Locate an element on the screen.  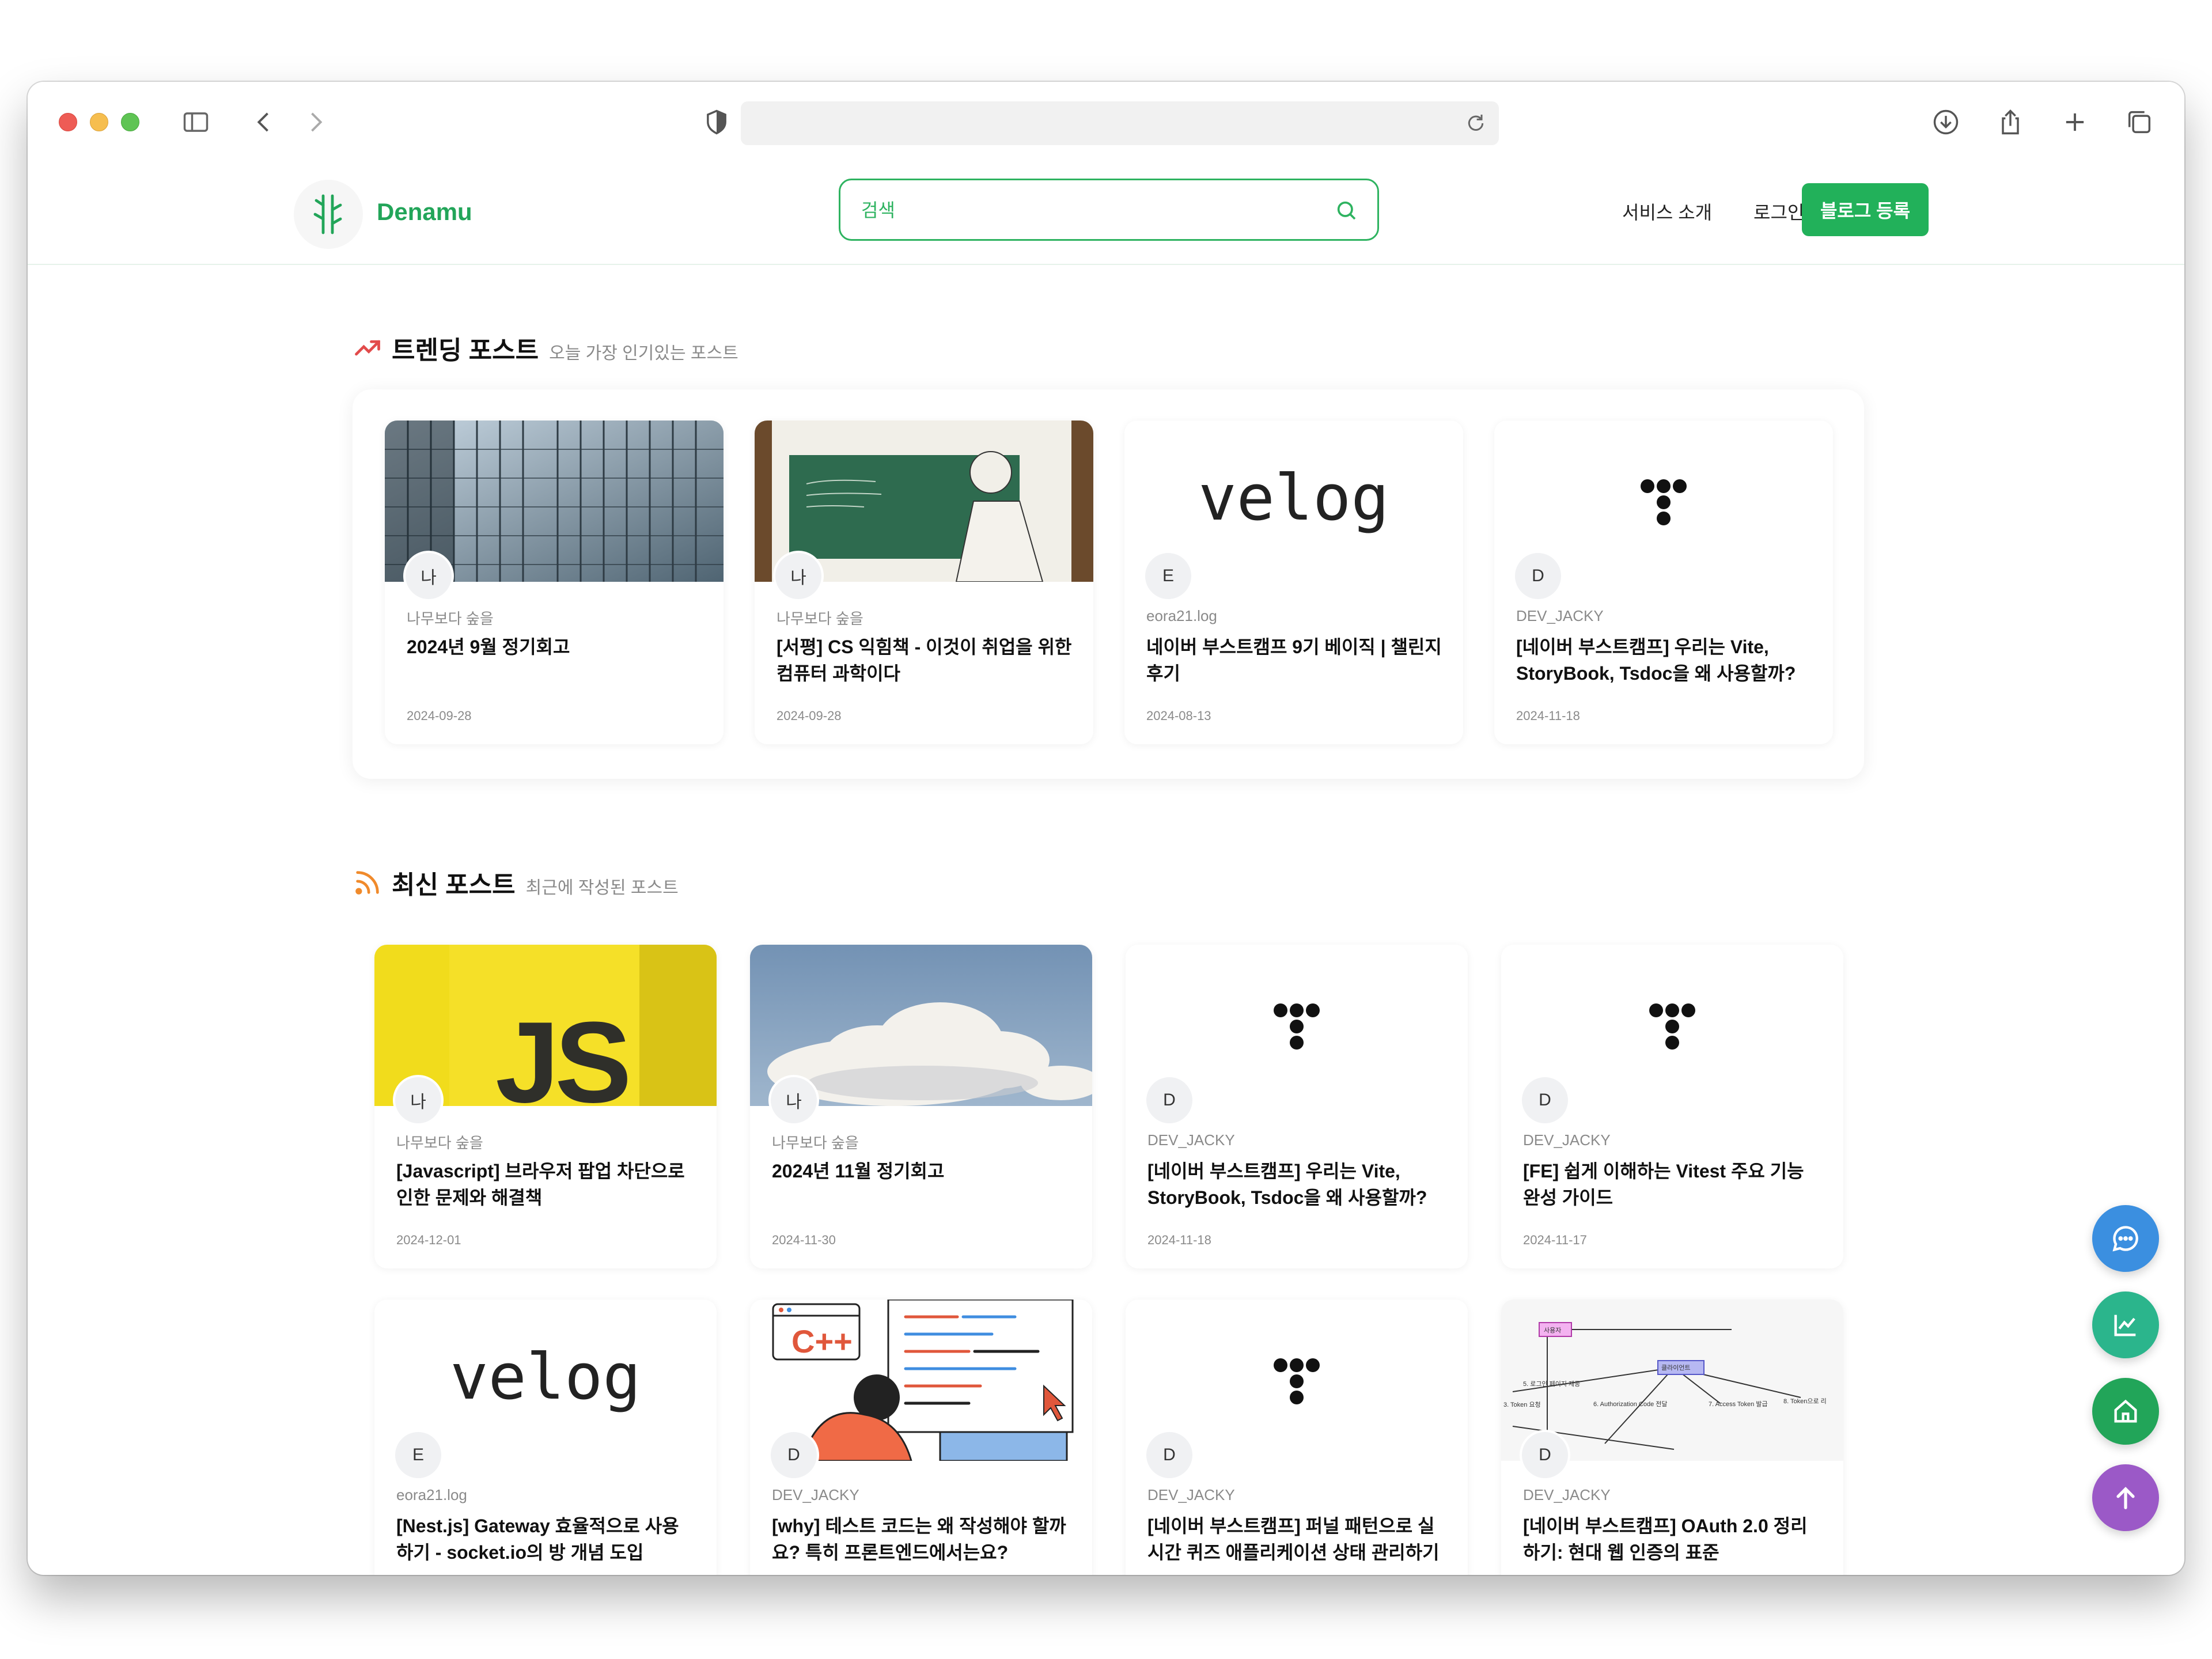
card-title: [Javascript] 브라우저 팝업 차단으로 인한 문제와 해결책 is located at coordinates (546, 1184).